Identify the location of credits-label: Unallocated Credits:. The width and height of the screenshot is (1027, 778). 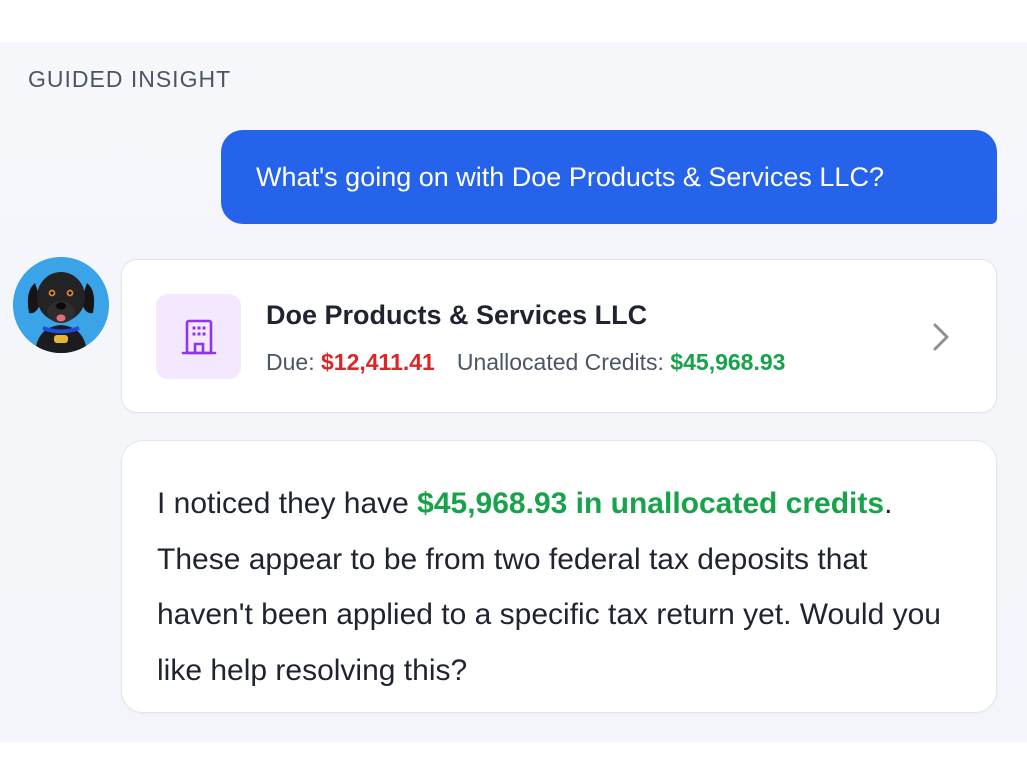
(560, 362).